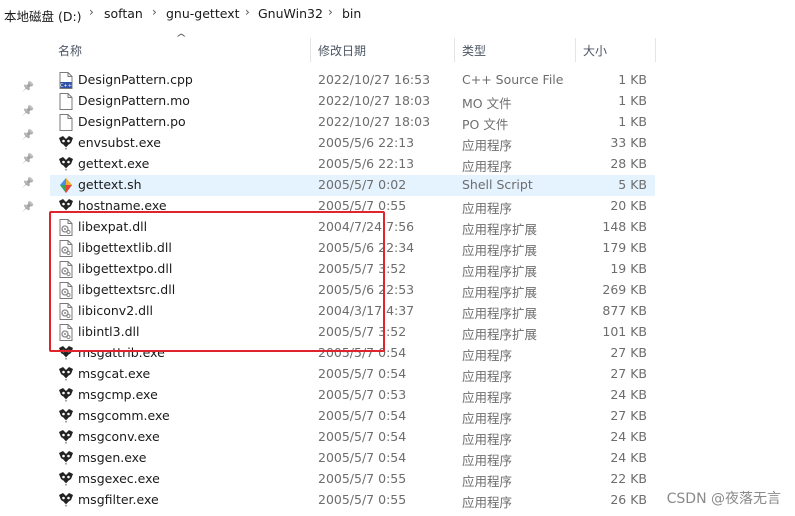 This screenshot has width=795, height=516. I want to click on file-row: msgattrib.exe 2005/5/7 0:54 应用程序 27 KB, so click(352, 353).